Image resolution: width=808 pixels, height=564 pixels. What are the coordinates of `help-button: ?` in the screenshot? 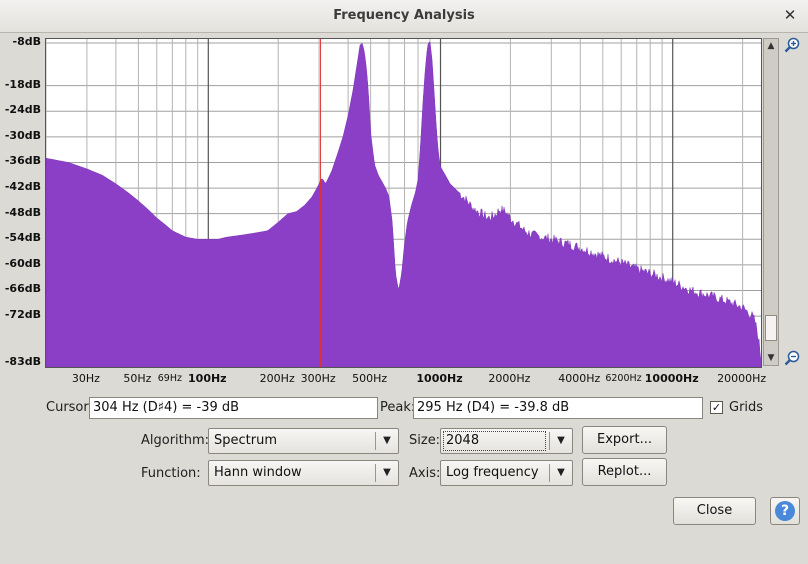 It's located at (785, 511).